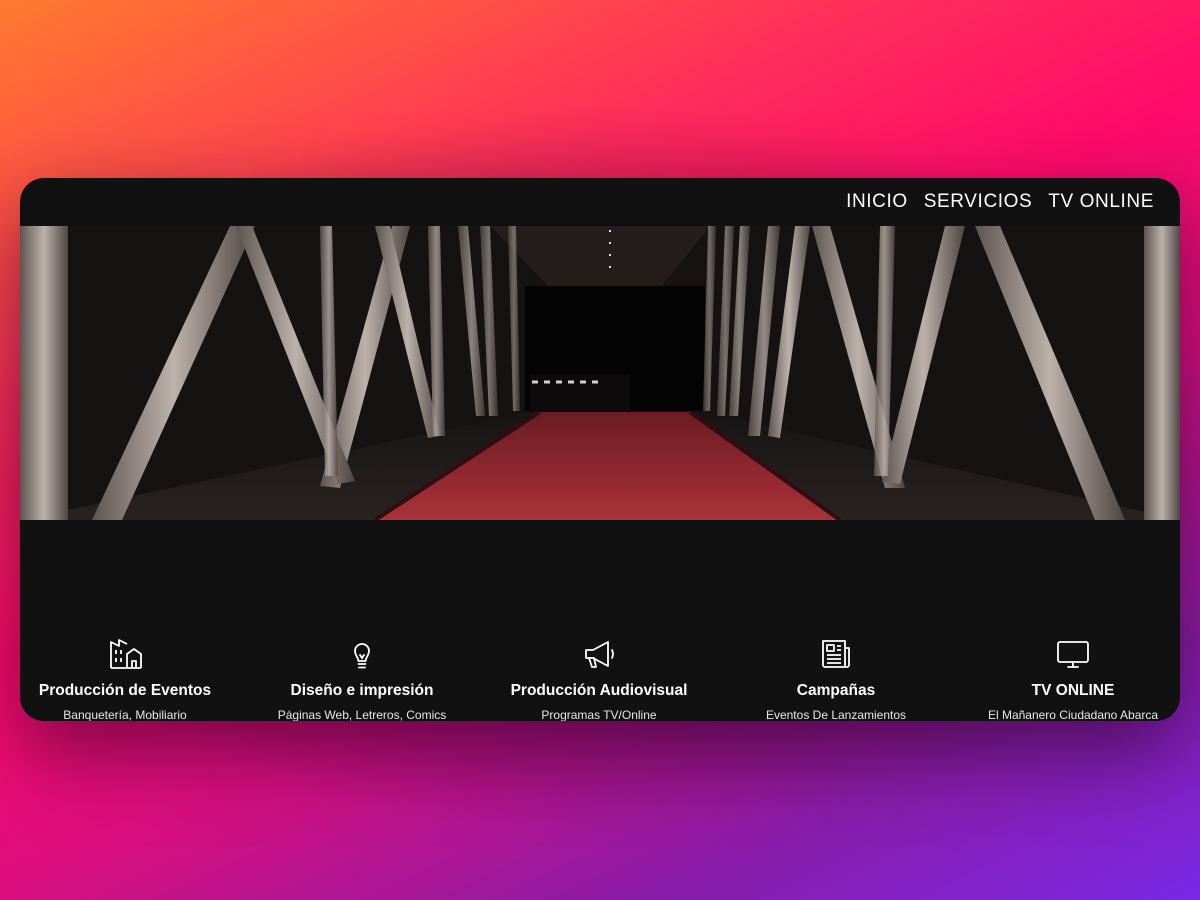 Image resolution: width=1200 pixels, height=900 pixels. Describe the element at coordinates (836, 678) in the screenshot. I see `service-campanas: Campañas Eventos De Lanzamientos` at that location.